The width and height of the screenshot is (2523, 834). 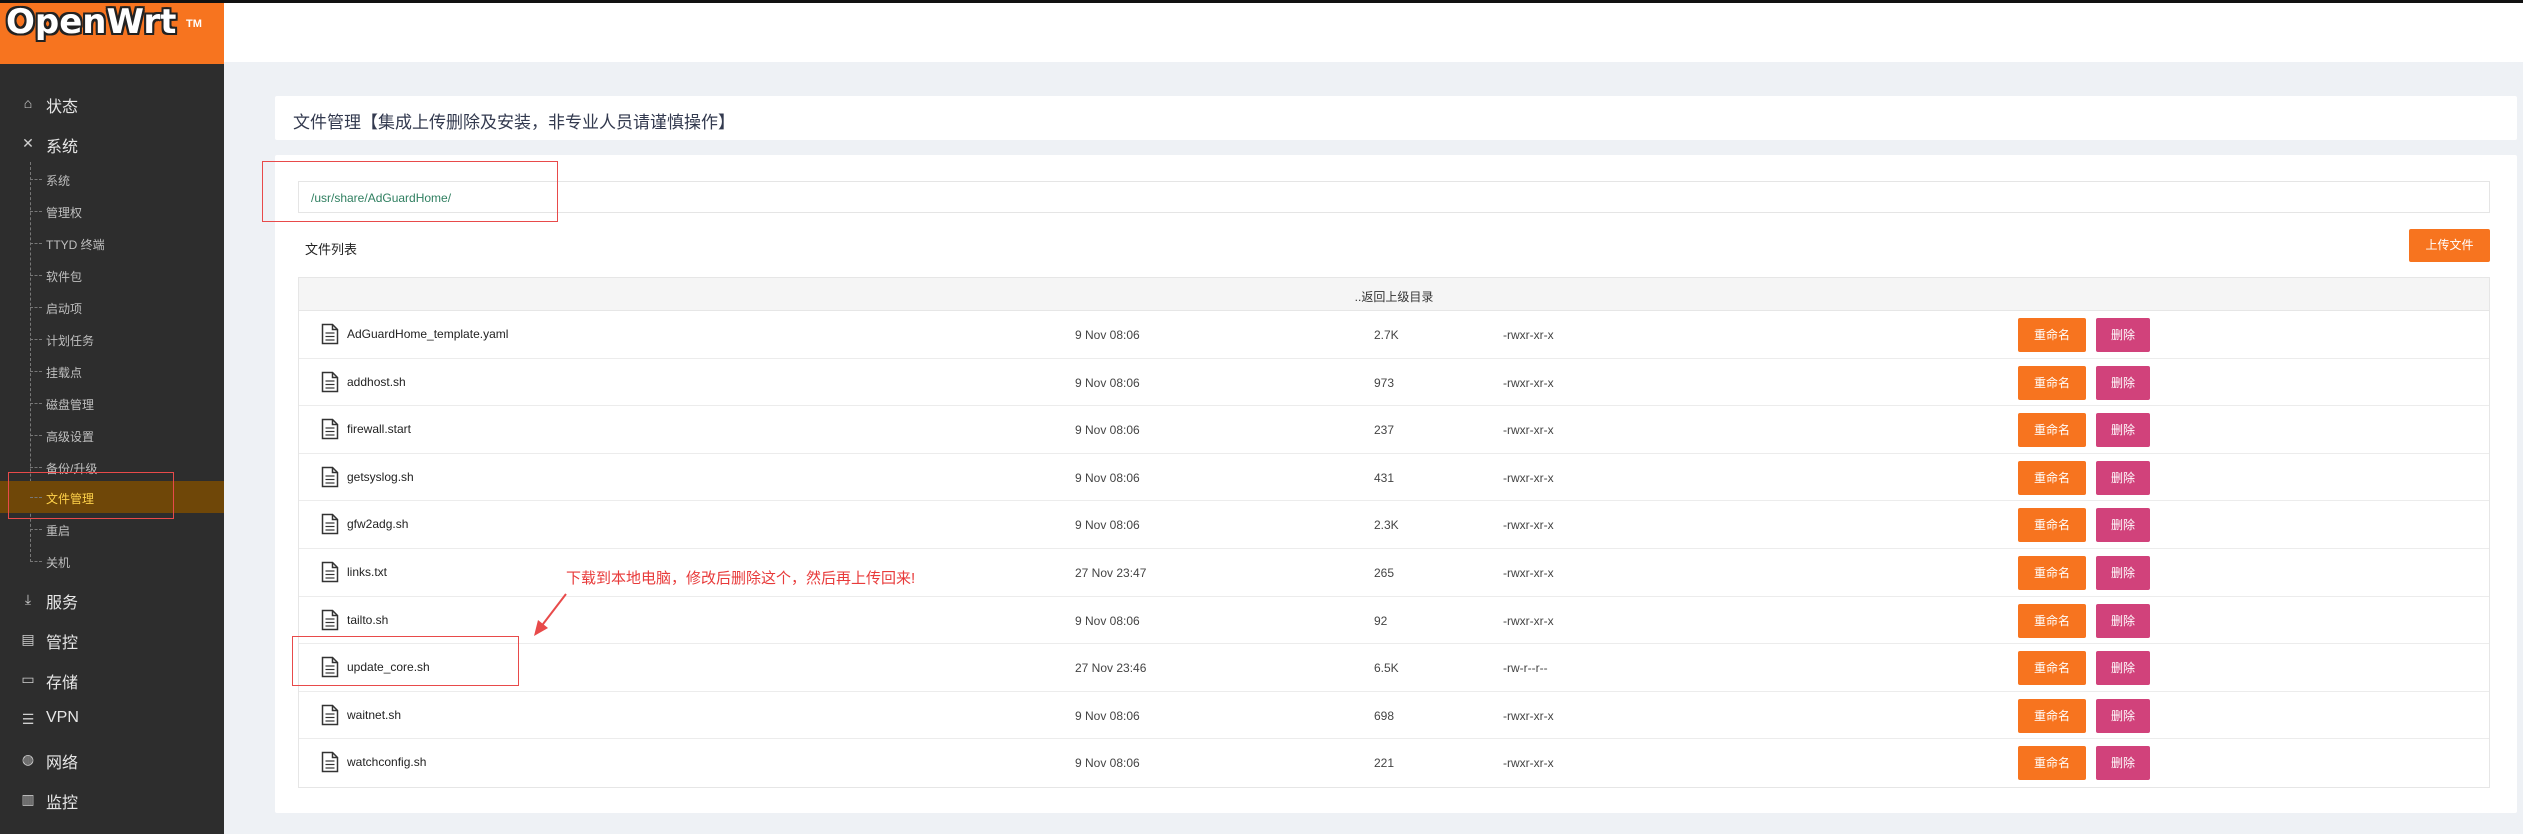 What do you see at coordinates (62, 643) in the screenshot?
I see `sidebar-item-label: 管控` at bounding box center [62, 643].